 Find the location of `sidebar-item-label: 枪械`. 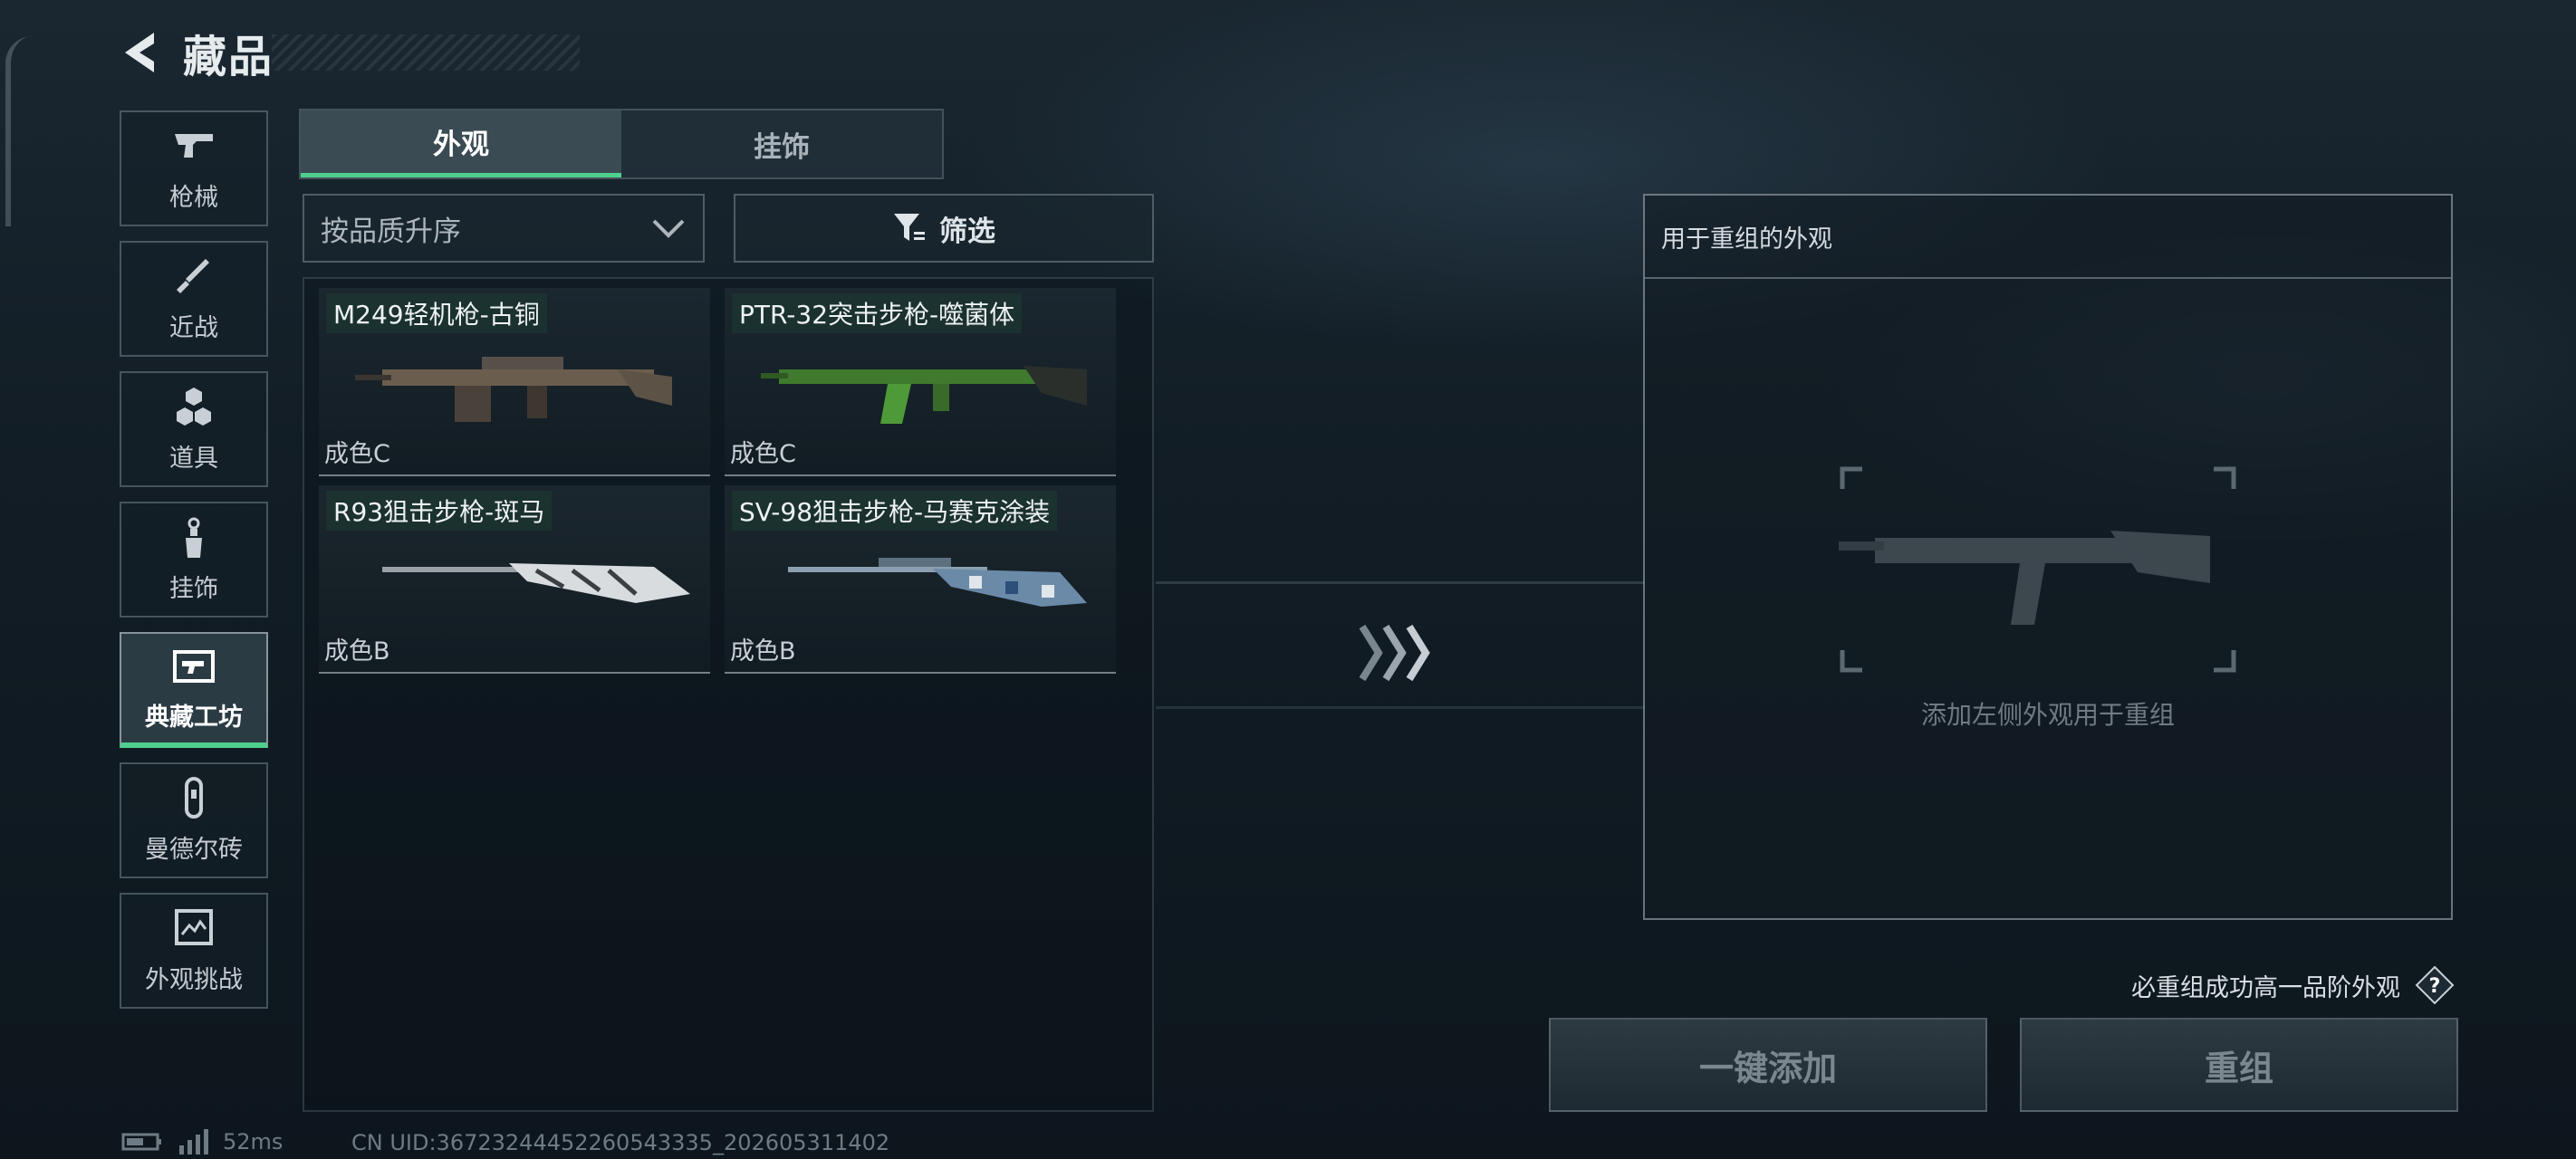

sidebar-item-label: 枪械 is located at coordinates (193, 197).